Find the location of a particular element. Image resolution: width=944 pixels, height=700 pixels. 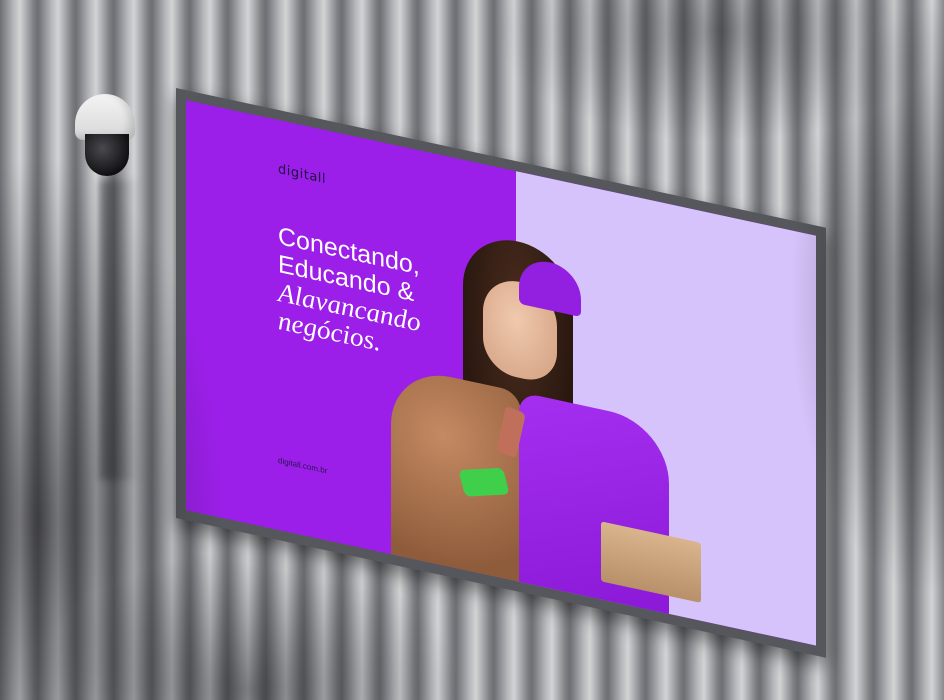

security-camera is located at coordinates (105, 139).